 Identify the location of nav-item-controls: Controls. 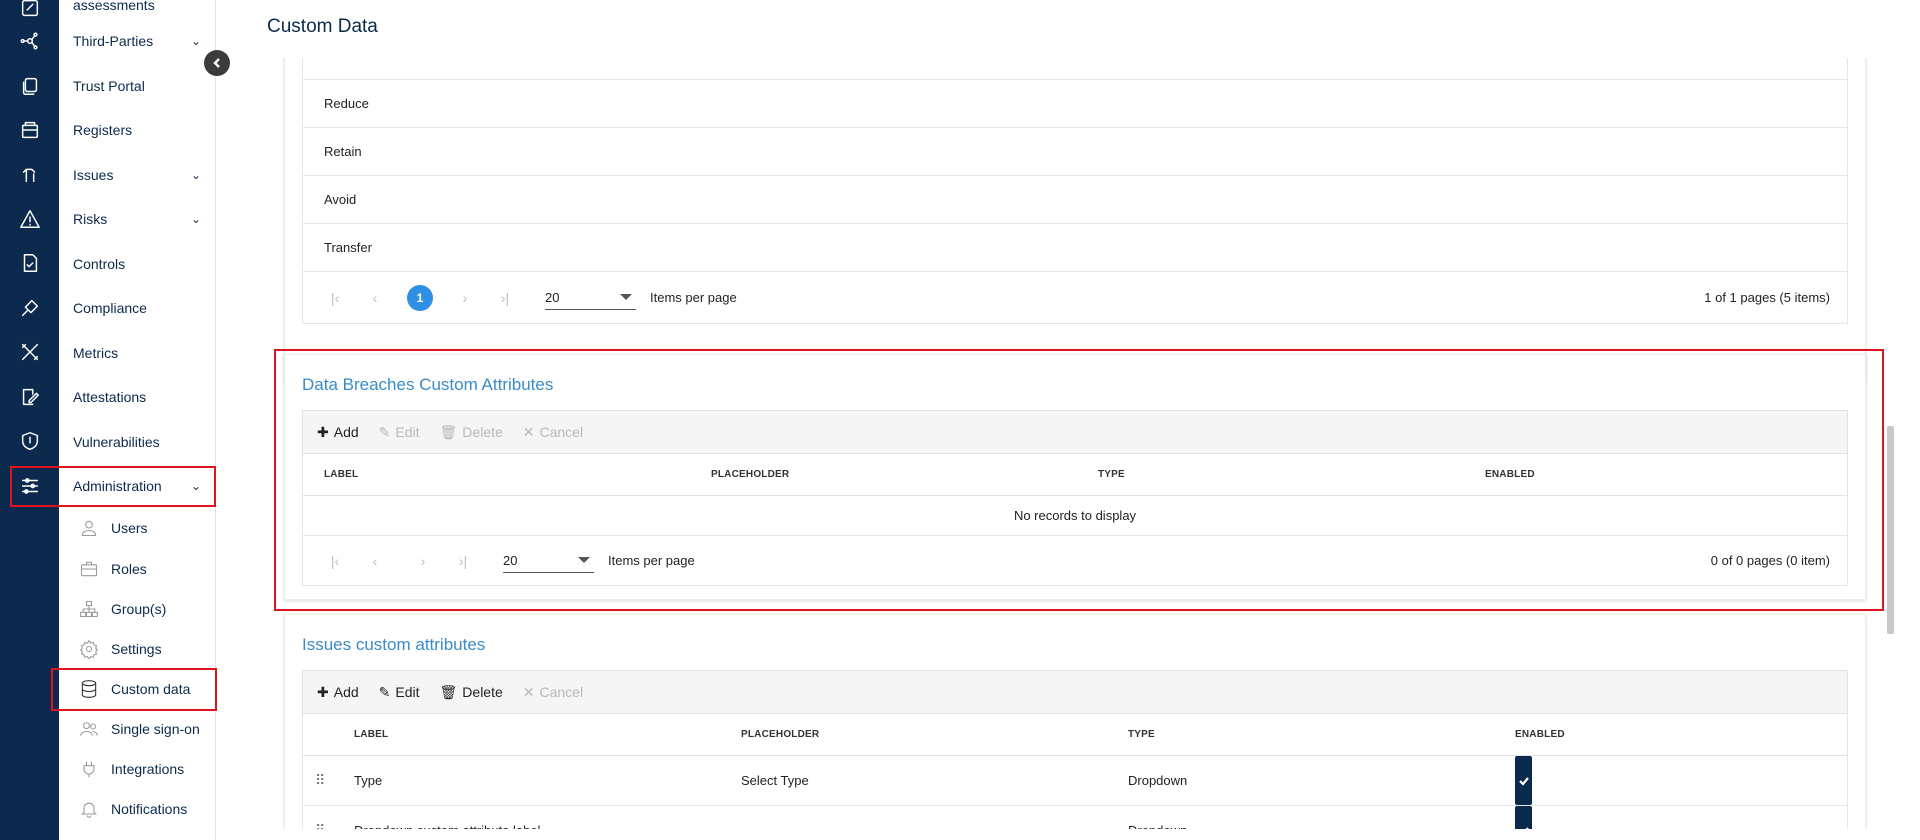
(139, 264).